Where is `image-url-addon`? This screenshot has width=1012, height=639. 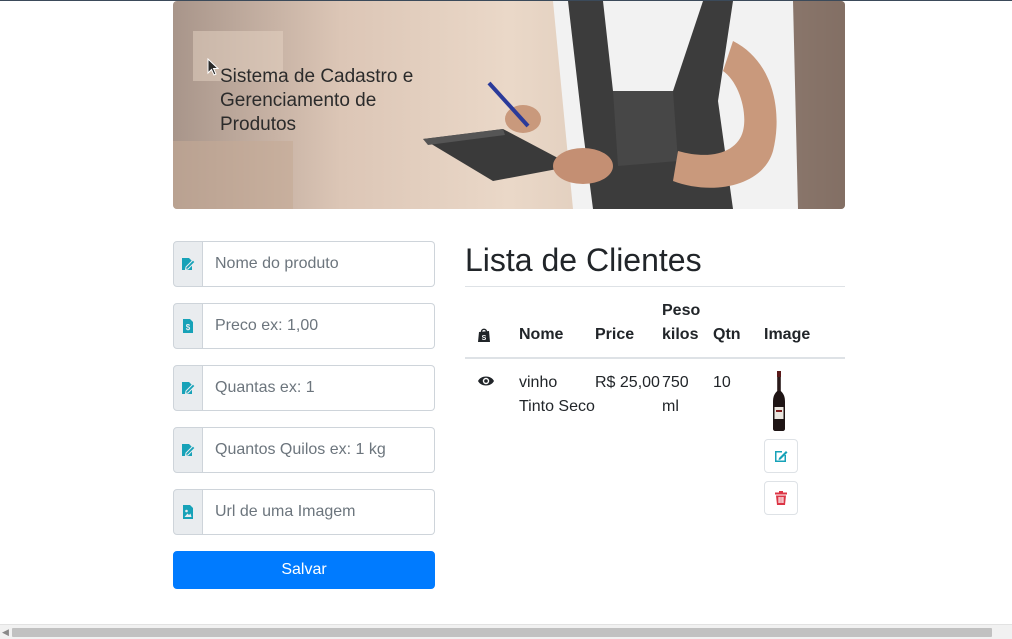 image-url-addon is located at coordinates (188, 512).